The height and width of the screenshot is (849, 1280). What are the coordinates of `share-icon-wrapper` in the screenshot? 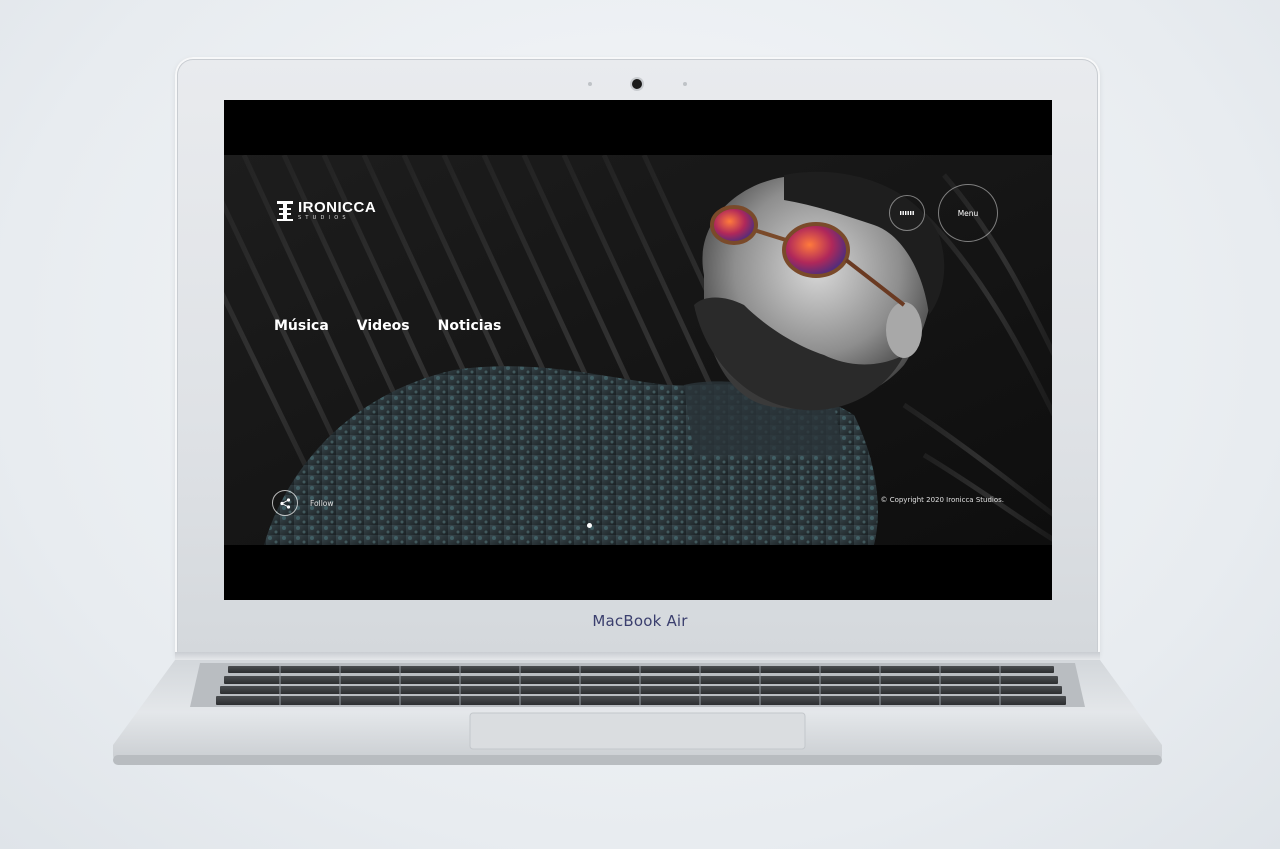 It's located at (285, 503).